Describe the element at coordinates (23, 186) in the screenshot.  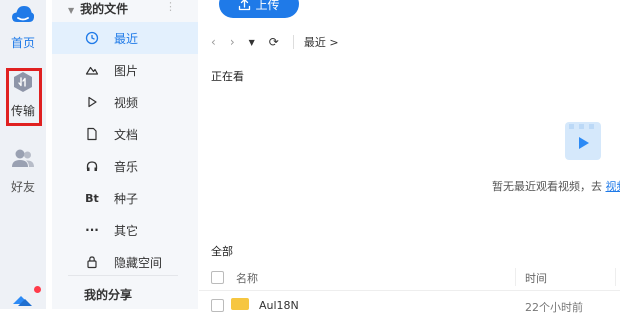
I see `rail-friends-label: 好友` at that location.